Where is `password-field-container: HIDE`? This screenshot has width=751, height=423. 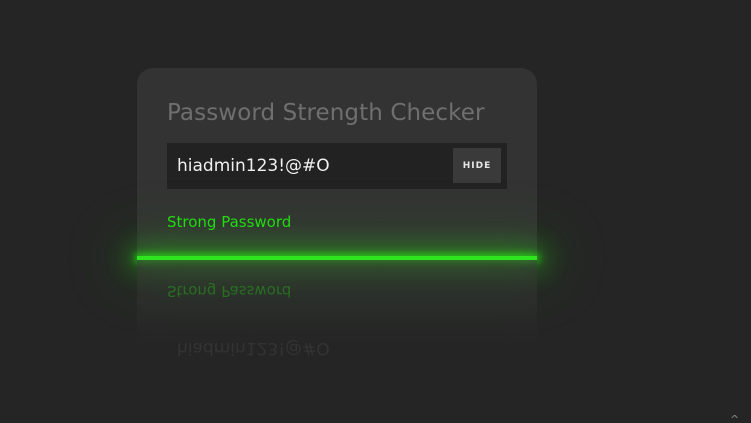
password-field-container: HIDE is located at coordinates (337, 166).